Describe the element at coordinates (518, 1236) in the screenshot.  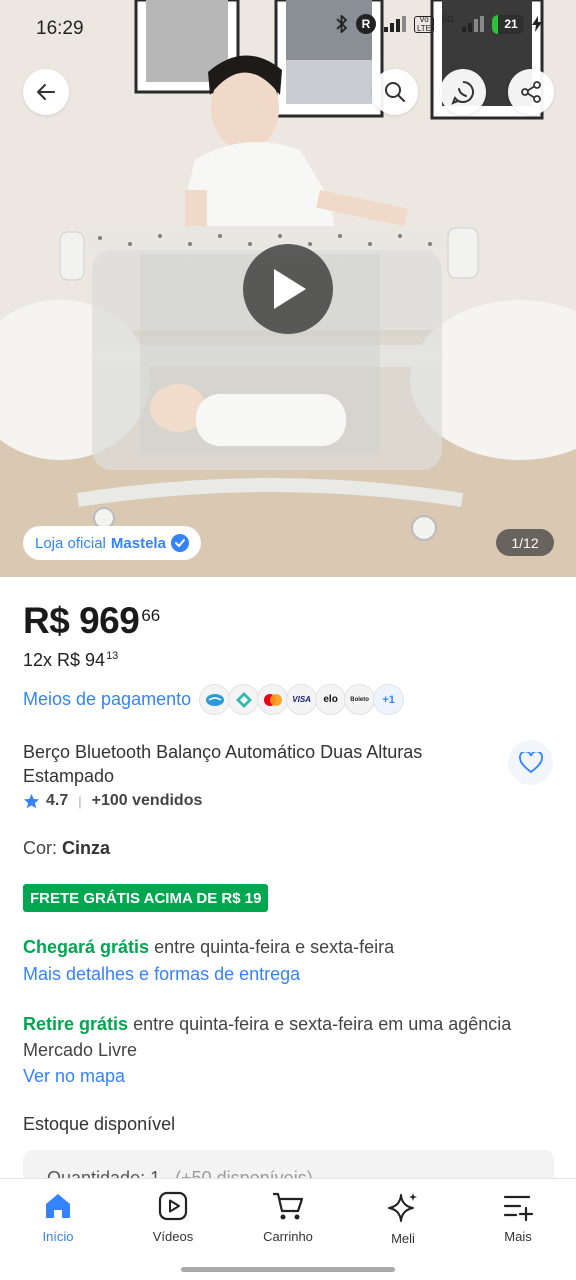
I see `nav-label-mais: Mais` at that location.